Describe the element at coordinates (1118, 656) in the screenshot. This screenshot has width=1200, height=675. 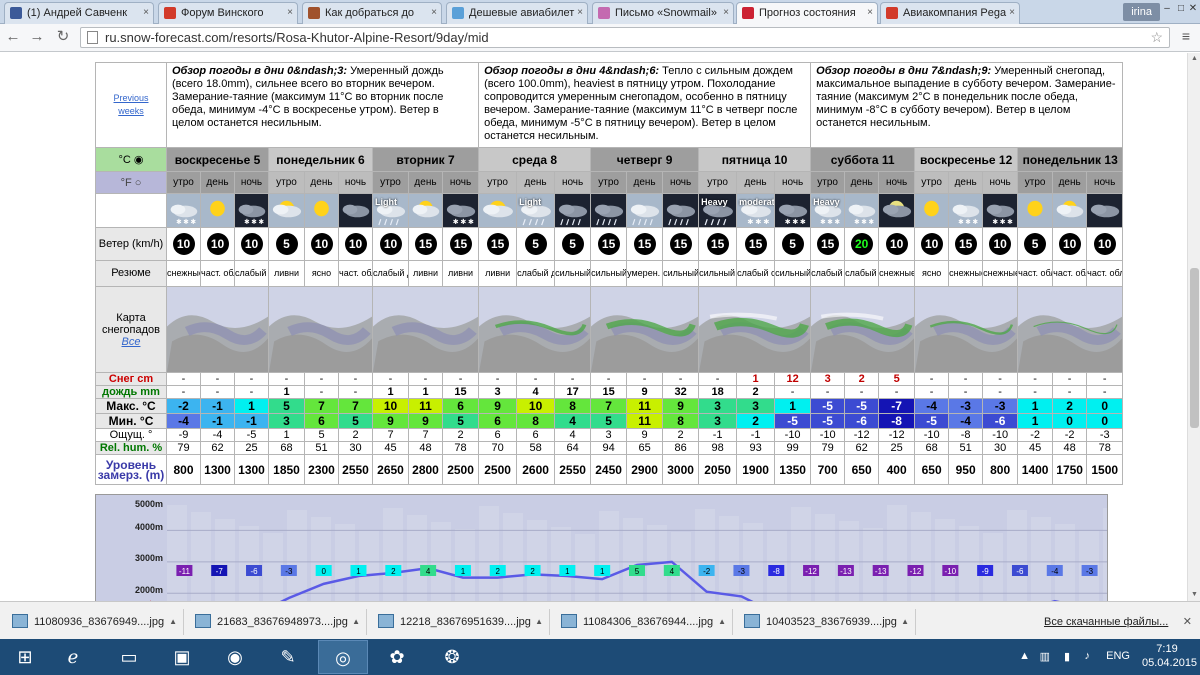
I see `language-indicator: ENG` at that location.